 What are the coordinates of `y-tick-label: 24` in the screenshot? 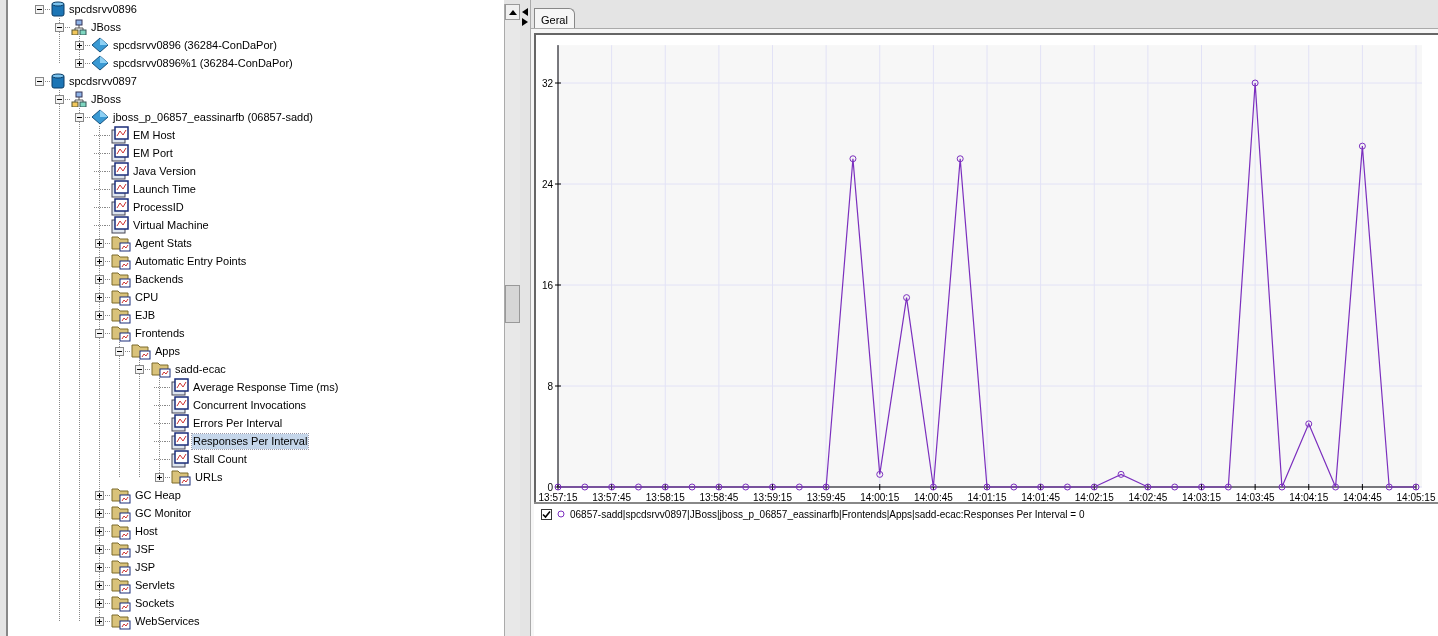 It's located at (547, 184).